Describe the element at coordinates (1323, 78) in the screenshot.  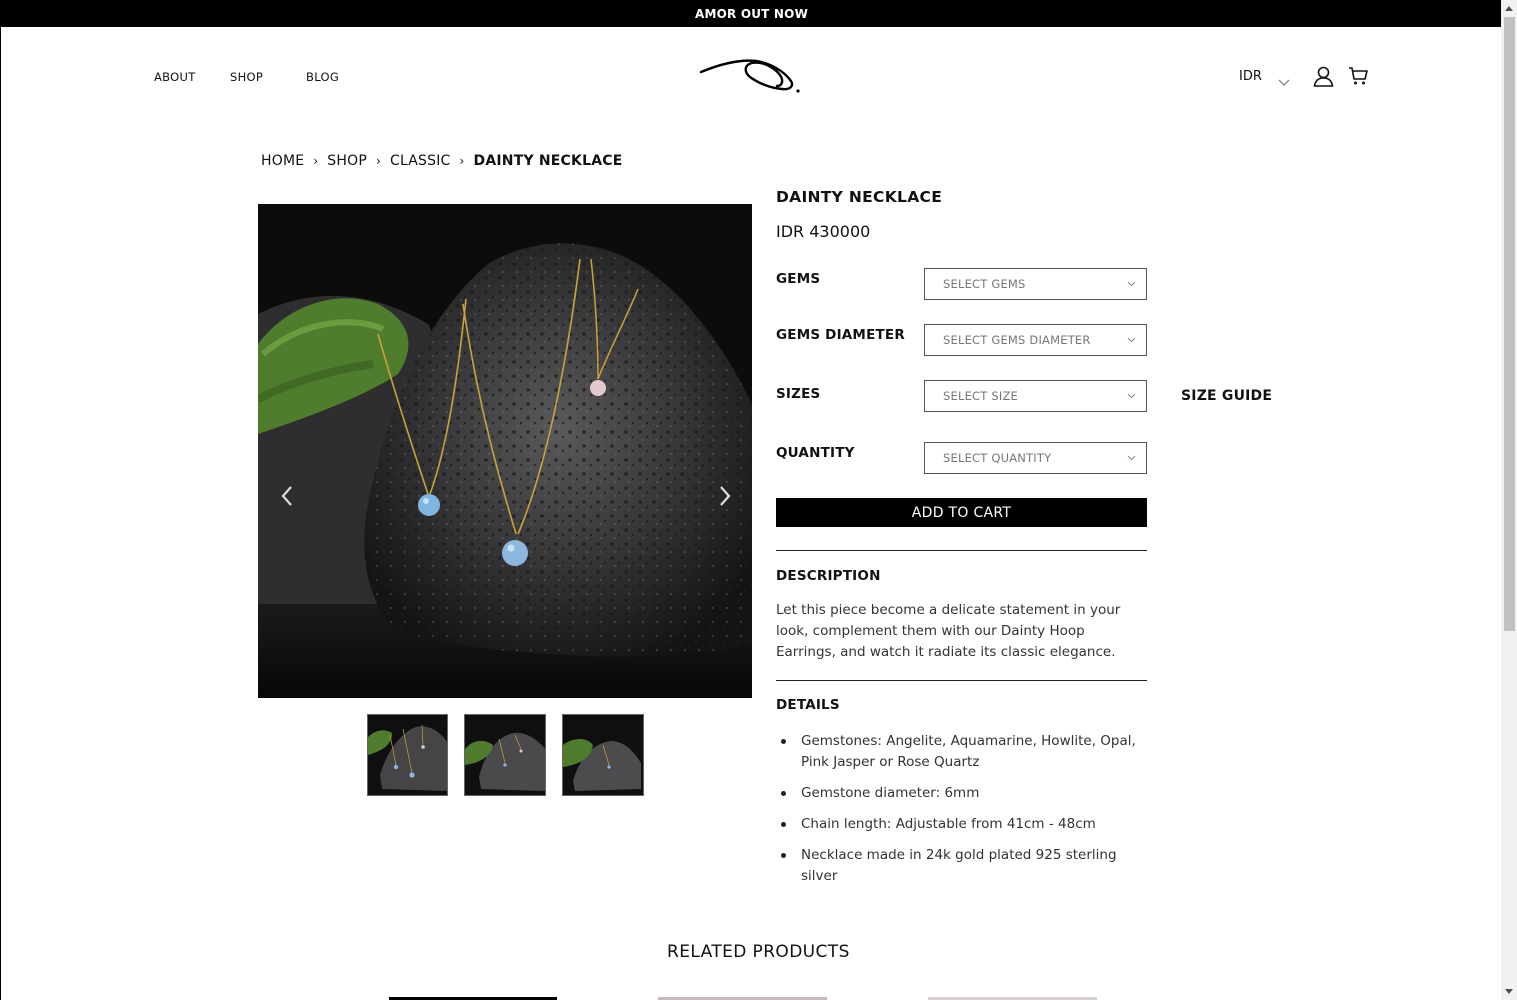
I see `user-icon` at that location.